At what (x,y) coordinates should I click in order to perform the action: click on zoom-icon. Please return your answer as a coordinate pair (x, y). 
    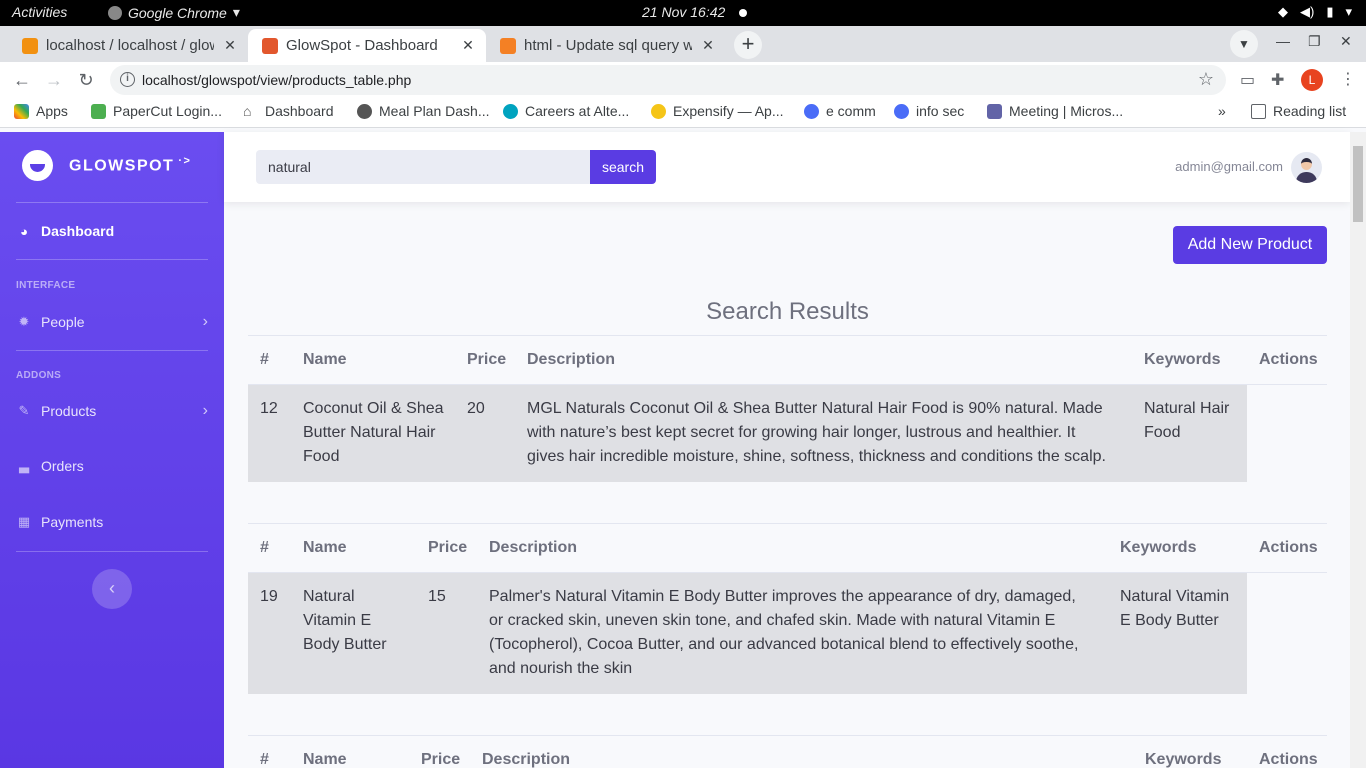
    Looking at the image, I should click on (811, 111).